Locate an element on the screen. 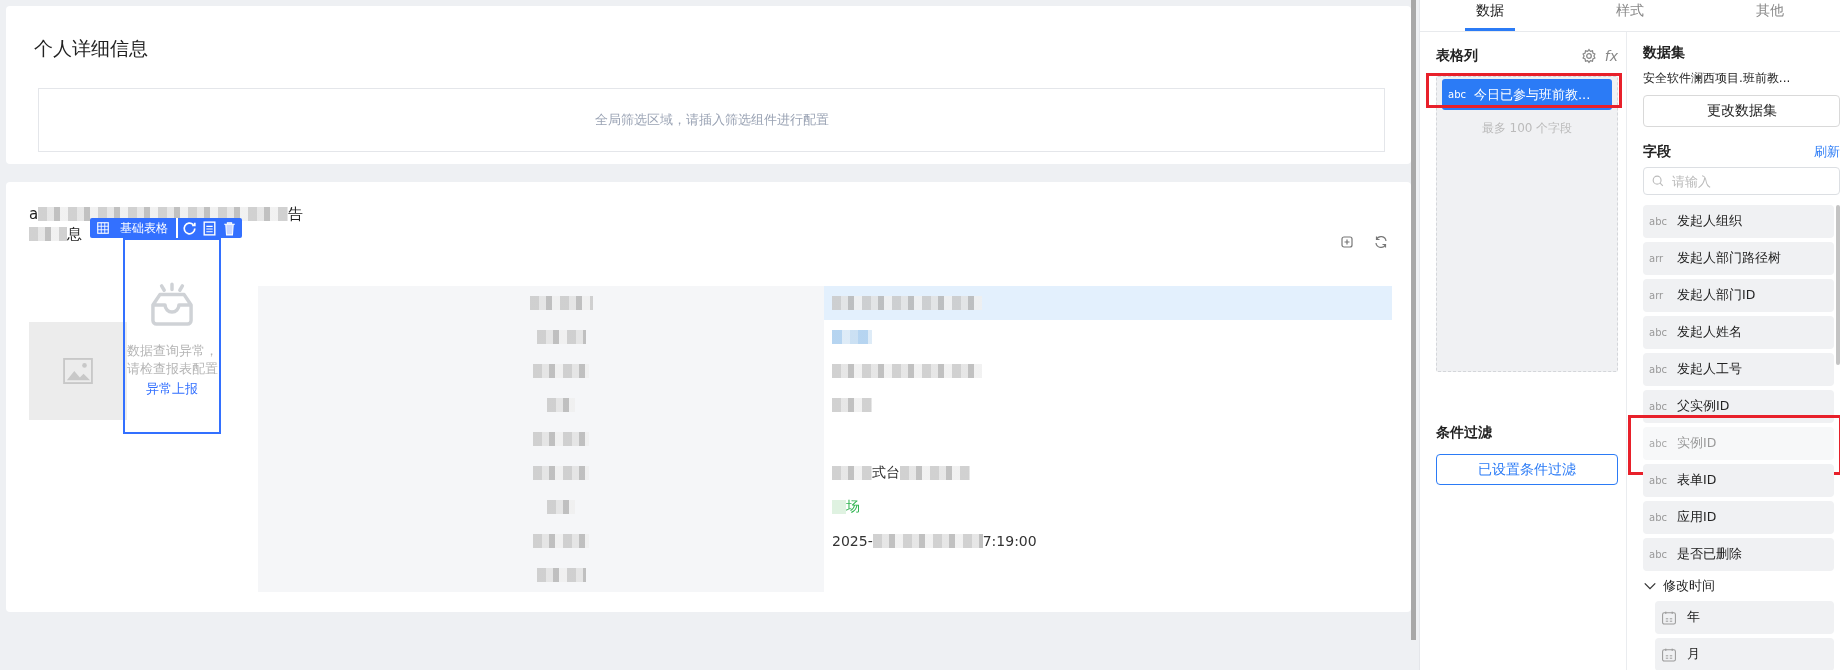 The height and width of the screenshot is (670, 1840). heading-text: 息 is located at coordinates (74, 234).